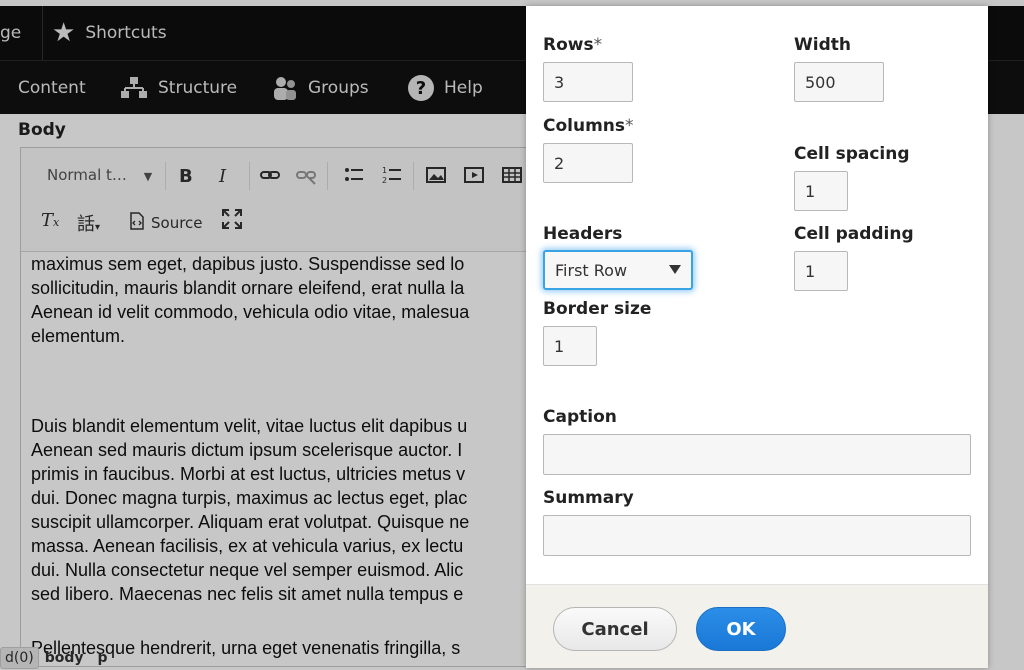 This screenshot has width=1024, height=670. What do you see at coordinates (757, 454) in the screenshot?
I see `caption-input` at bounding box center [757, 454].